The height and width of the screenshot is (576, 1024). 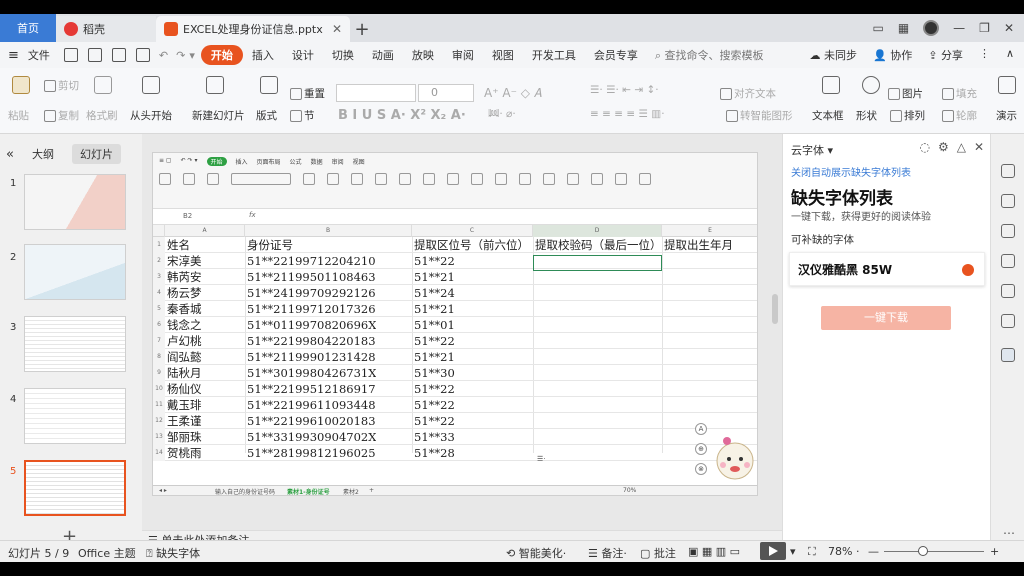 What do you see at coordinates (714, 551) in the screenshot?
I see `normal-view-icon: ▣ ▦ ▥ ▭` at bounding box center [714, 551].